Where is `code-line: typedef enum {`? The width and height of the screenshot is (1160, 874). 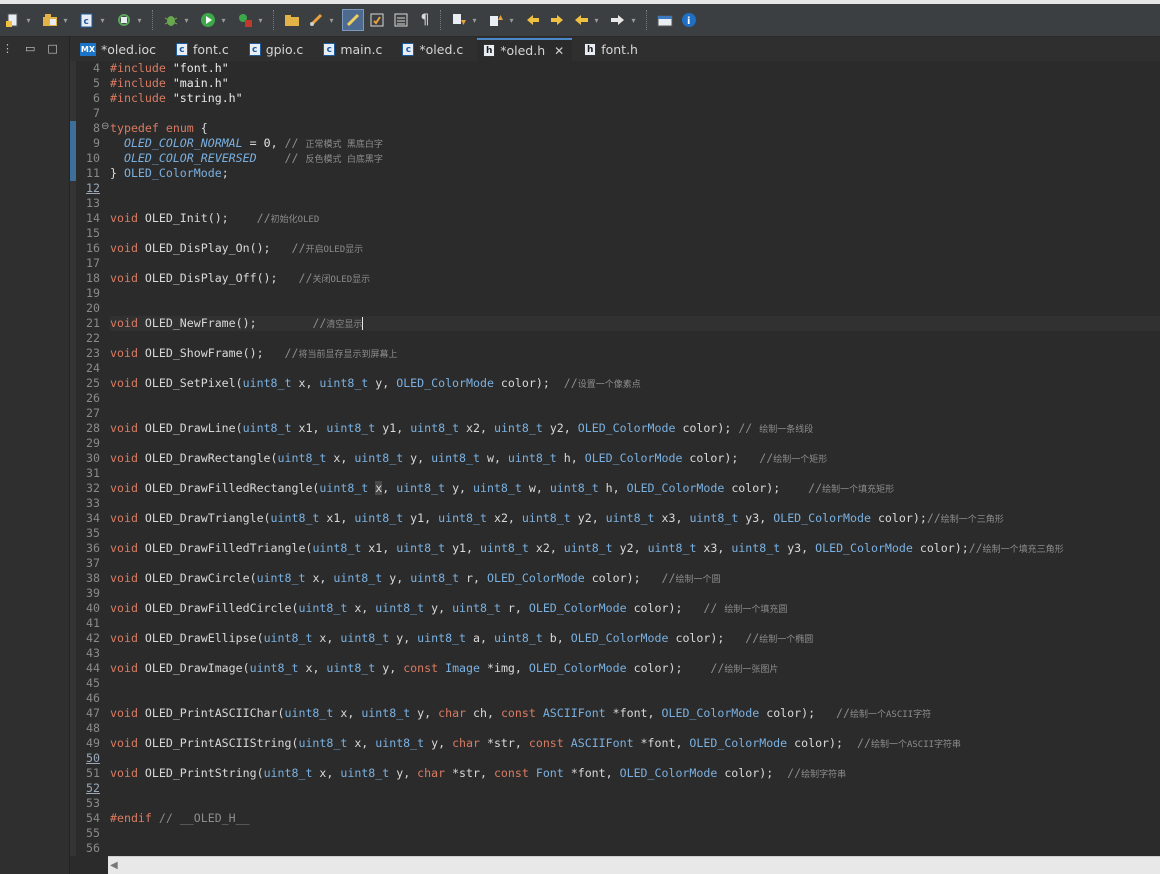
code-line: typedef enum { is located at coordinates (635, 128).